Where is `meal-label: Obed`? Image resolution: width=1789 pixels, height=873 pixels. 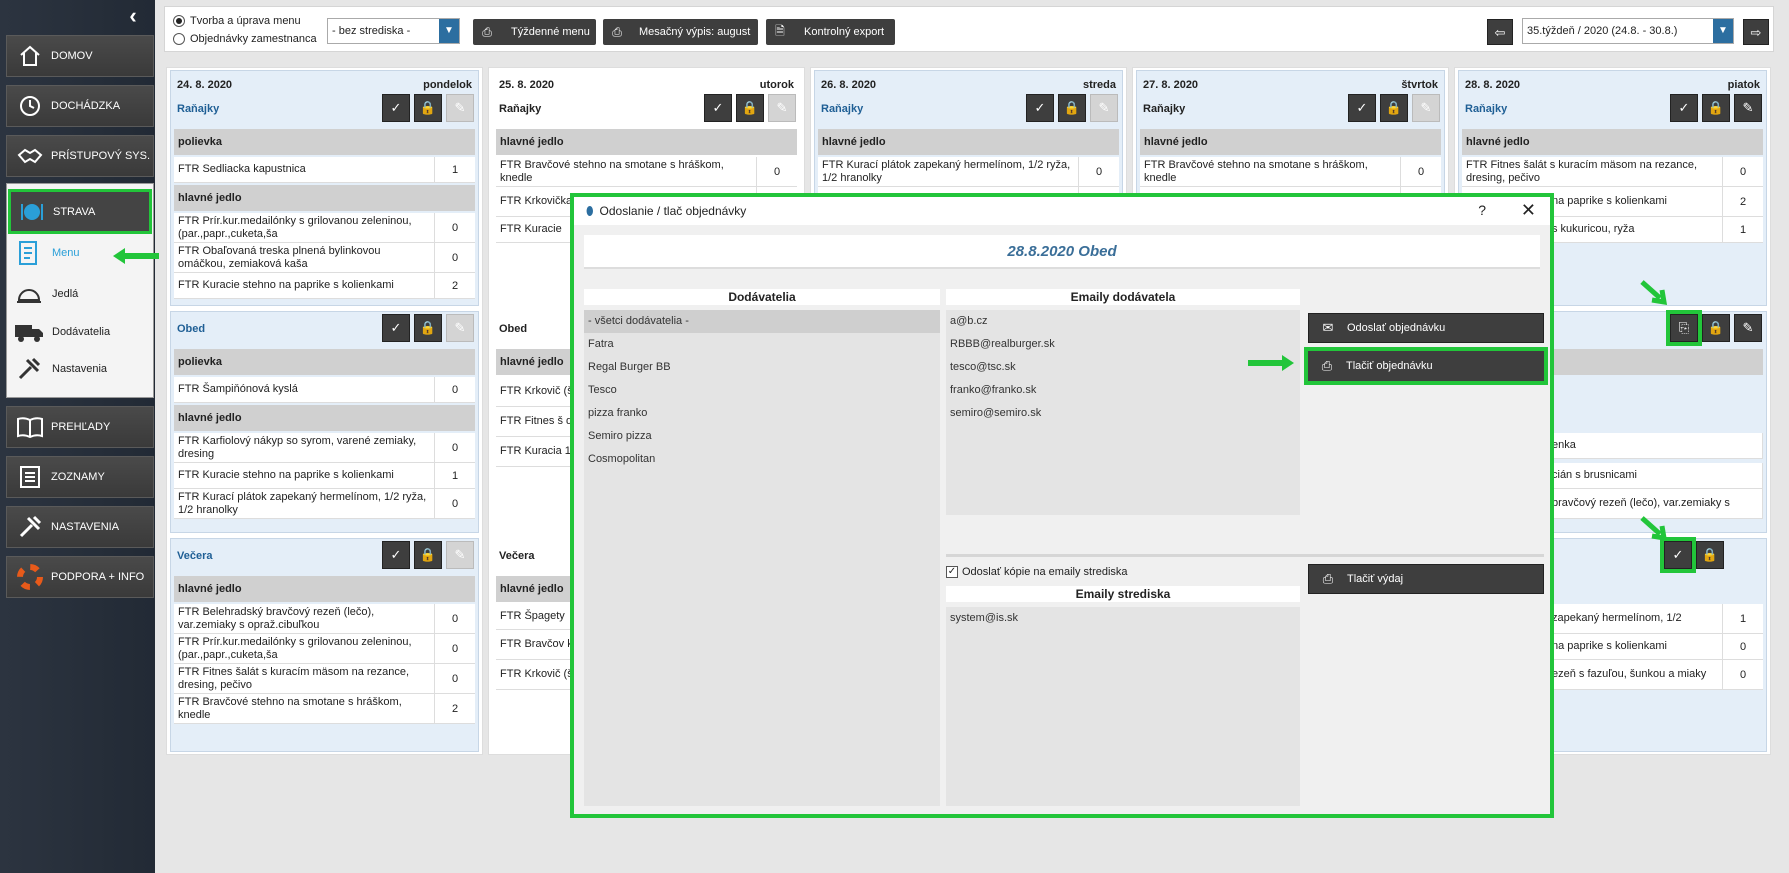 meal-label: Obed is located at coordinates (513, 329).